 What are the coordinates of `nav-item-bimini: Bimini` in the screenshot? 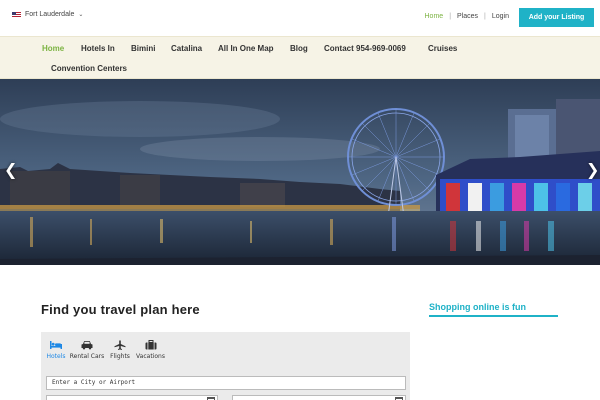 It's located at (143, 48).